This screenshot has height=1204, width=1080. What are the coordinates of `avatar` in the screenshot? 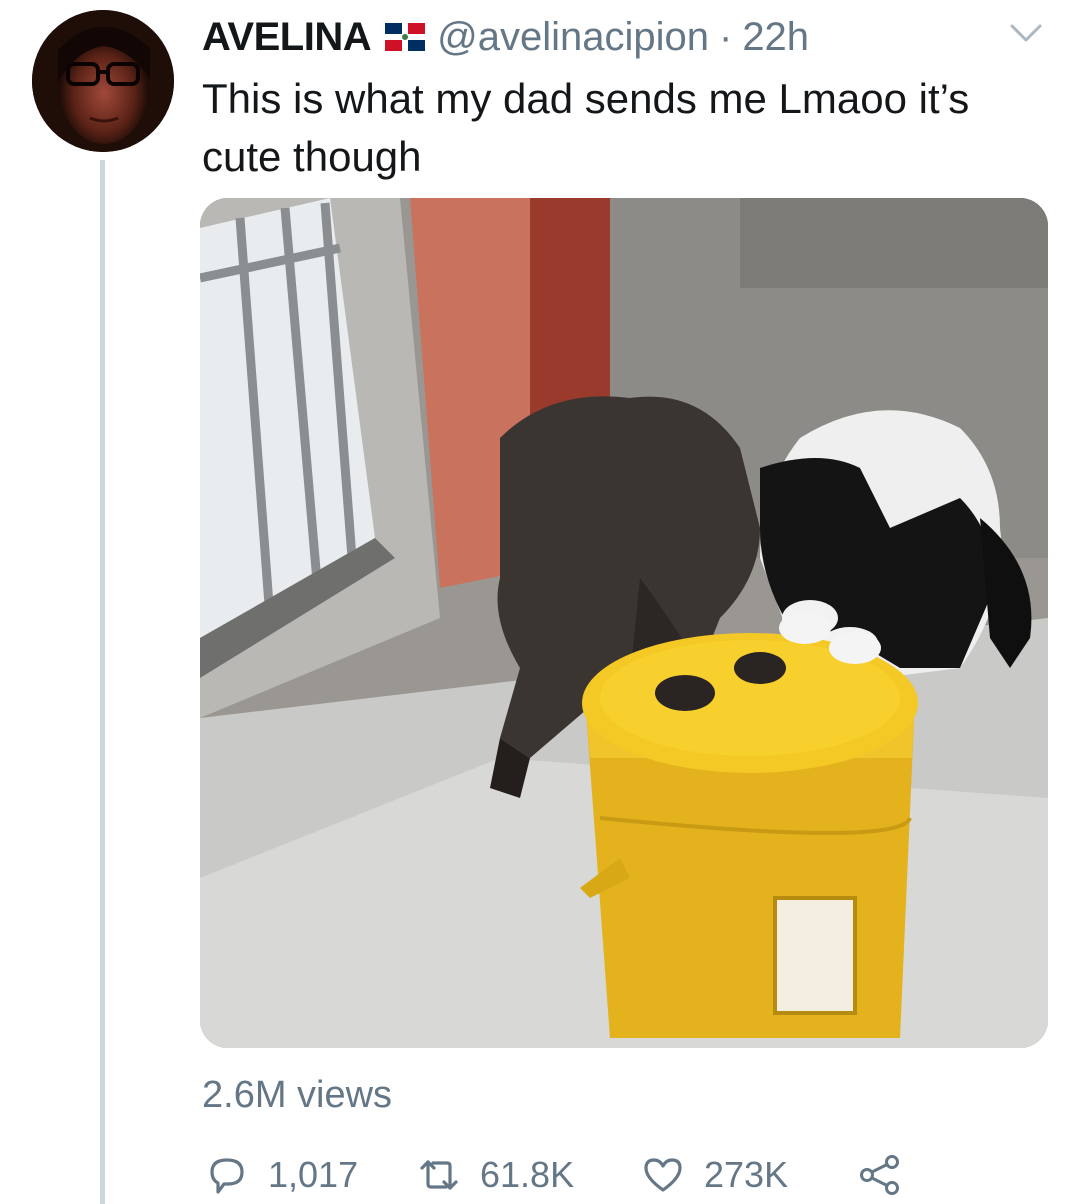 It's located at (103, 81).